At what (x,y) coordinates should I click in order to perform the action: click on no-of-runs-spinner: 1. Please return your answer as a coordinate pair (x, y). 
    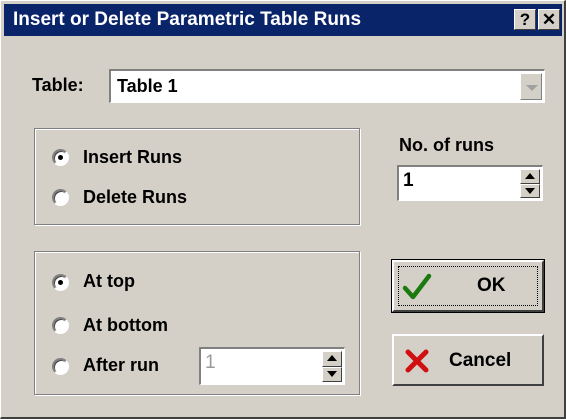
    Looking at the image, I should click on (470, 183).